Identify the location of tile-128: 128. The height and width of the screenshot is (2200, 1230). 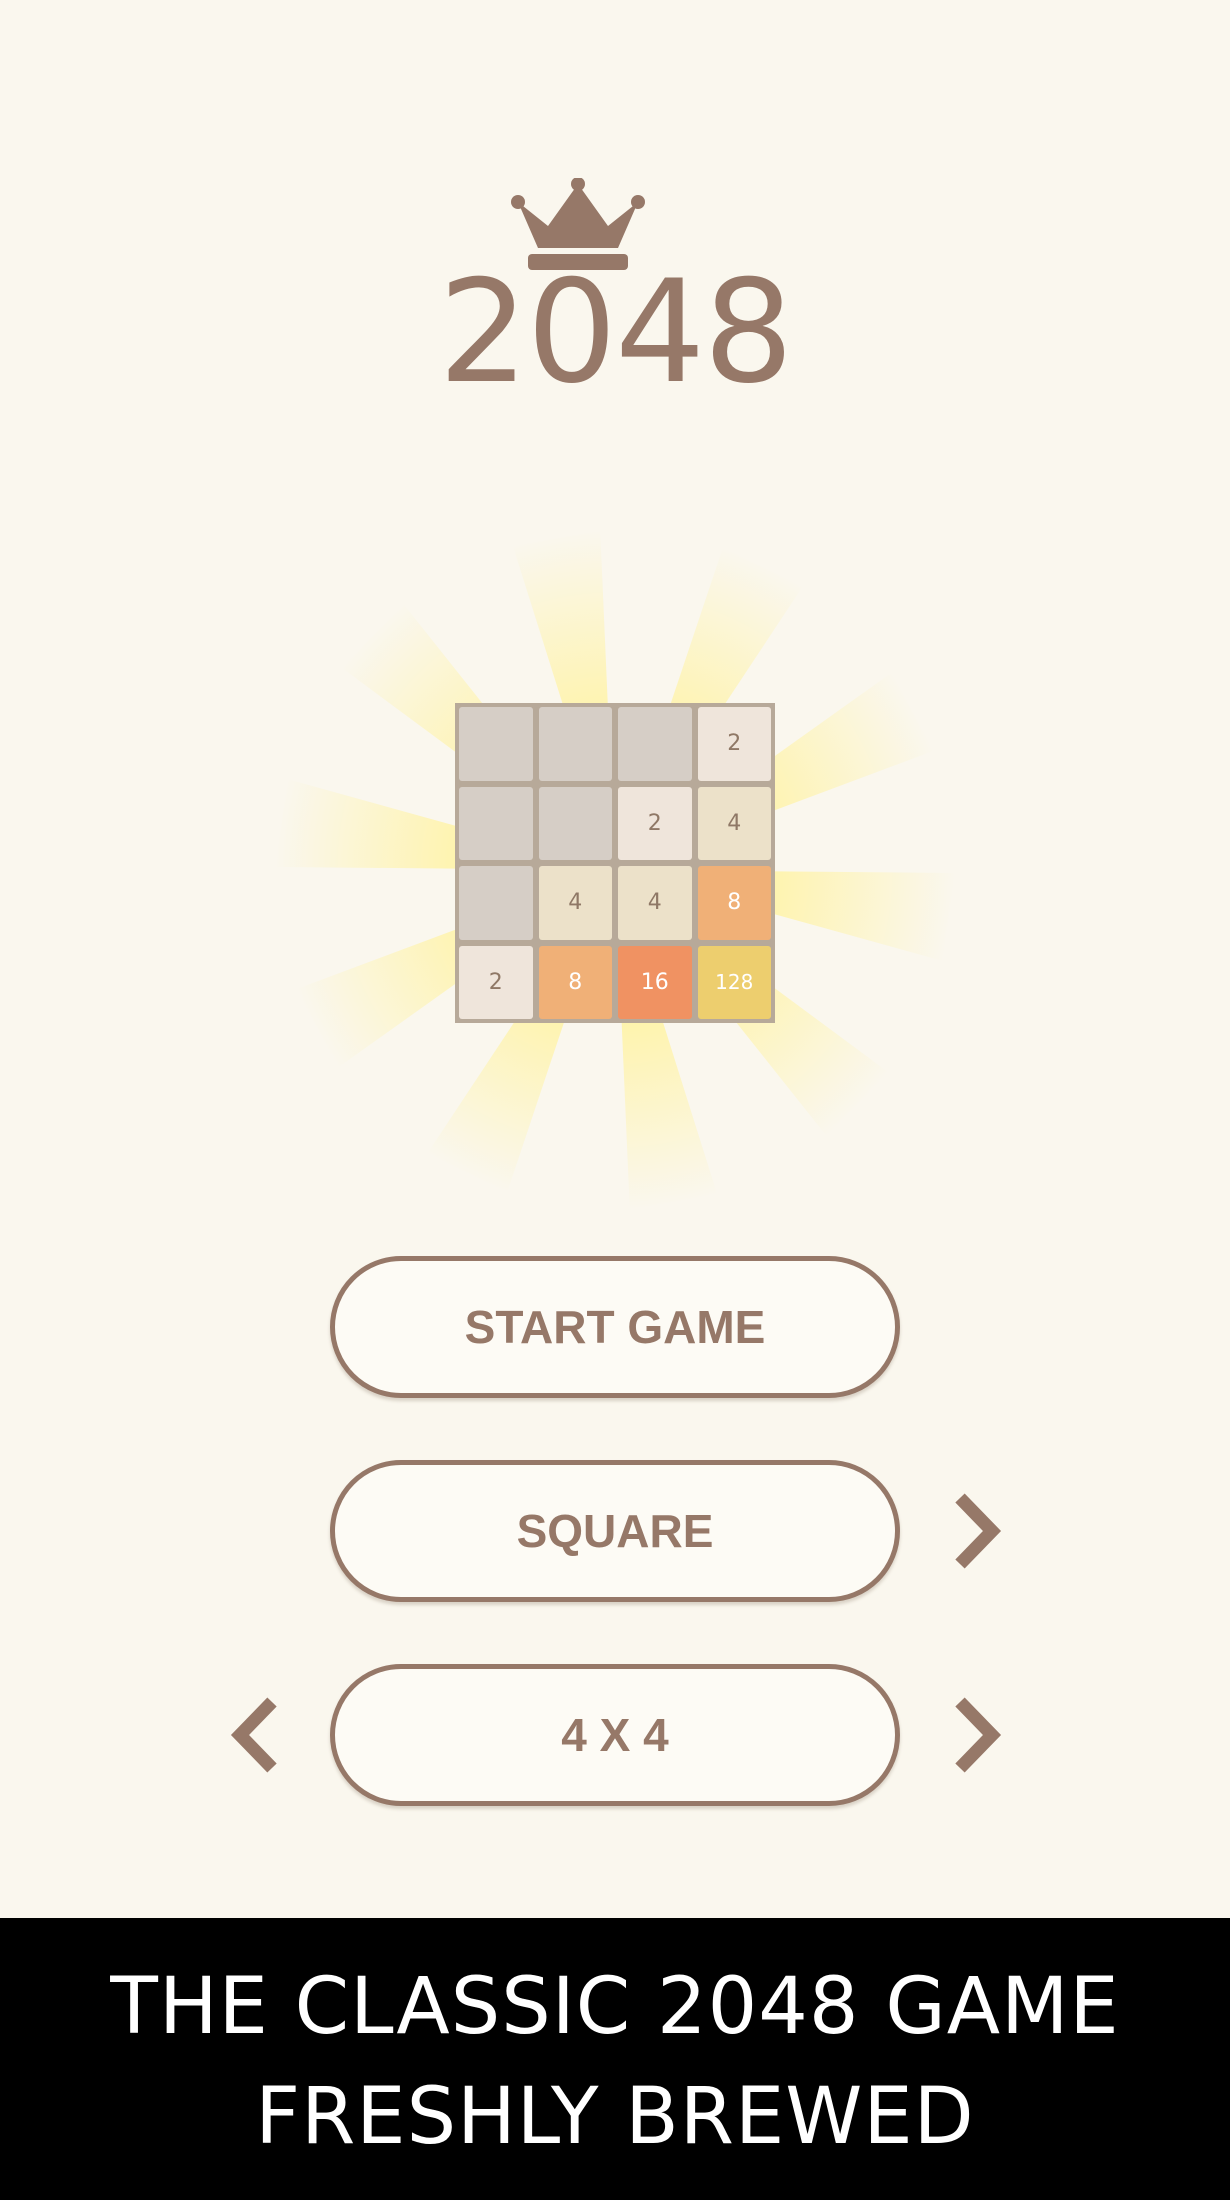
(734, 982).